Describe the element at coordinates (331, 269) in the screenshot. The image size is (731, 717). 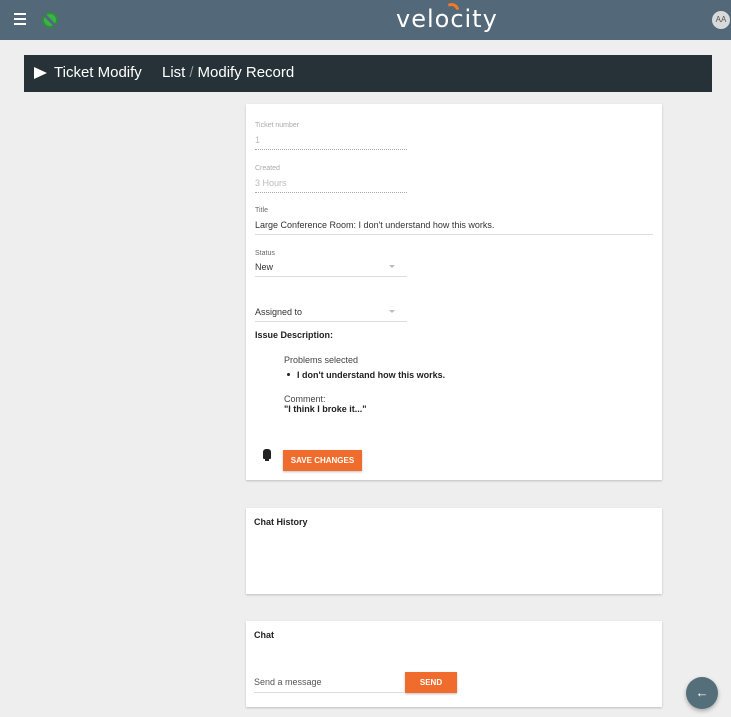
I see `status-select: New` at that location.